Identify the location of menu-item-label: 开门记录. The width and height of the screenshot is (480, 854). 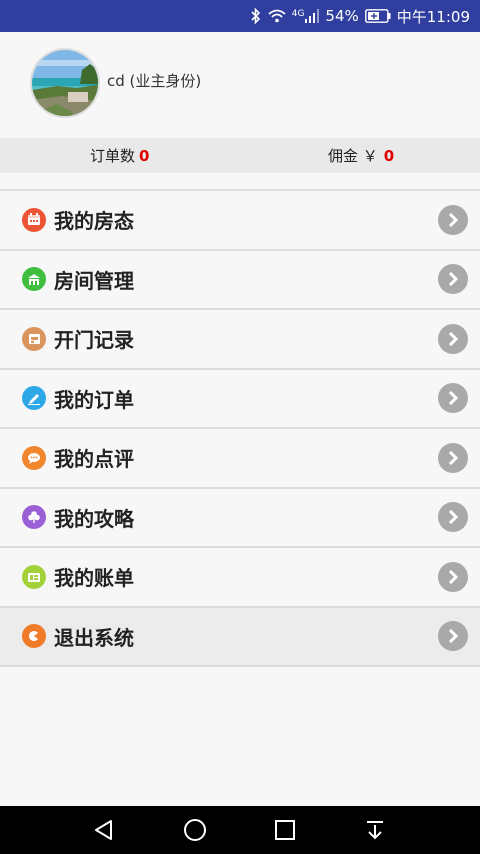
(94, 340).